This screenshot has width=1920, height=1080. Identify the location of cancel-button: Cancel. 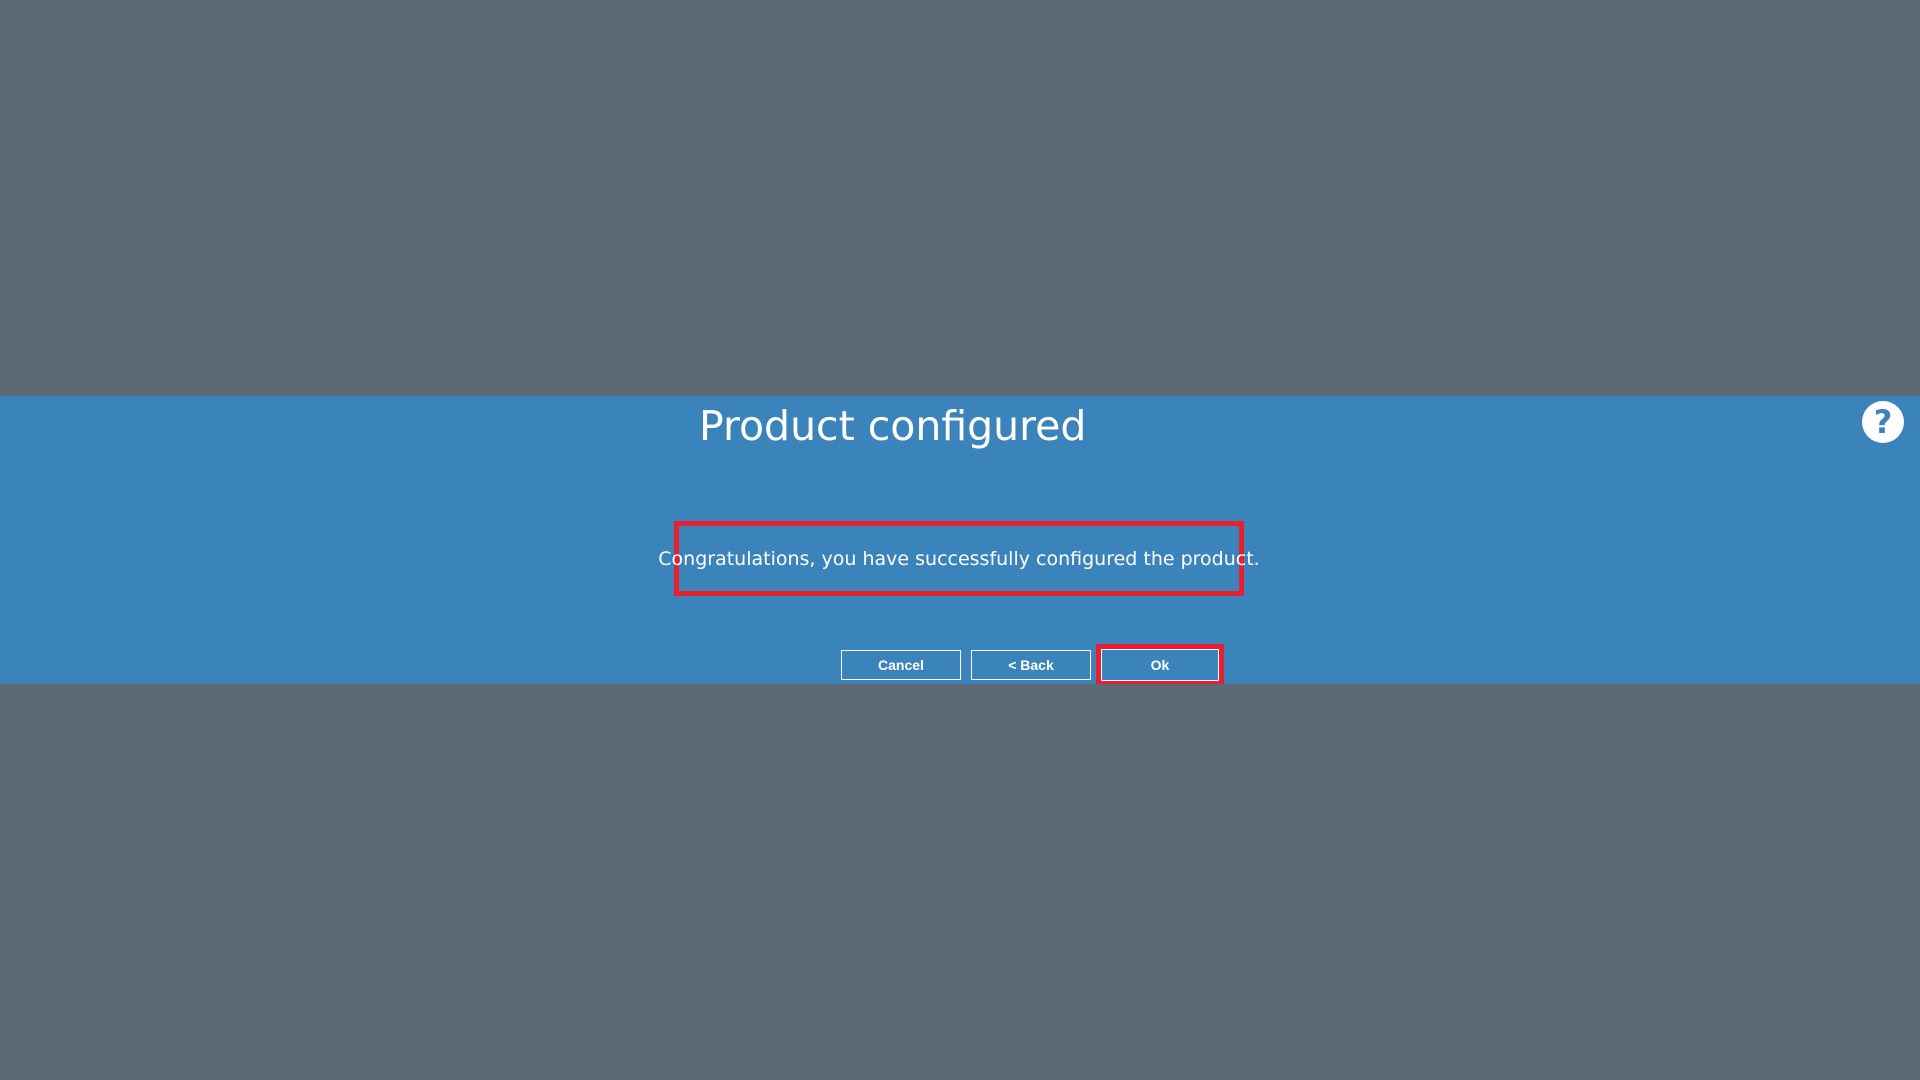
(901, 665).